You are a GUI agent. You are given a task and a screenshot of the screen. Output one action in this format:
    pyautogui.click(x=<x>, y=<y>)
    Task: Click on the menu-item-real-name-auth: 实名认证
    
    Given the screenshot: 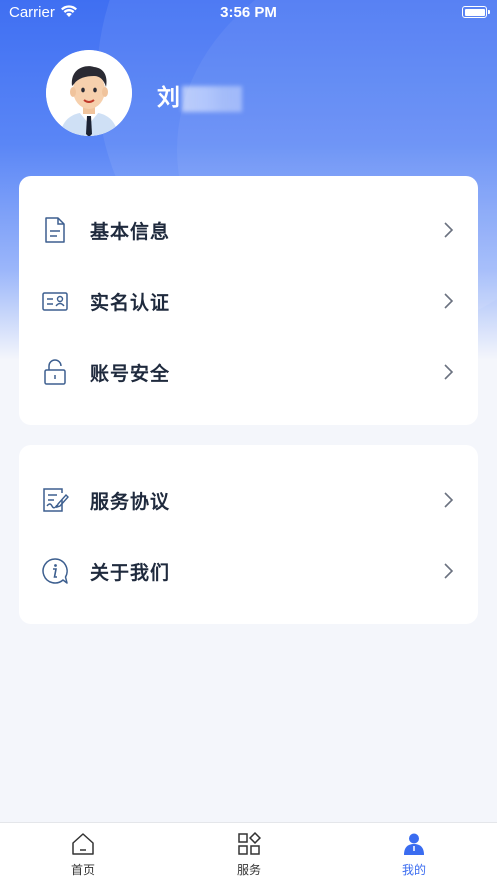 What is the action you would take?
    pyautogui.click(x=248, y=301)
    